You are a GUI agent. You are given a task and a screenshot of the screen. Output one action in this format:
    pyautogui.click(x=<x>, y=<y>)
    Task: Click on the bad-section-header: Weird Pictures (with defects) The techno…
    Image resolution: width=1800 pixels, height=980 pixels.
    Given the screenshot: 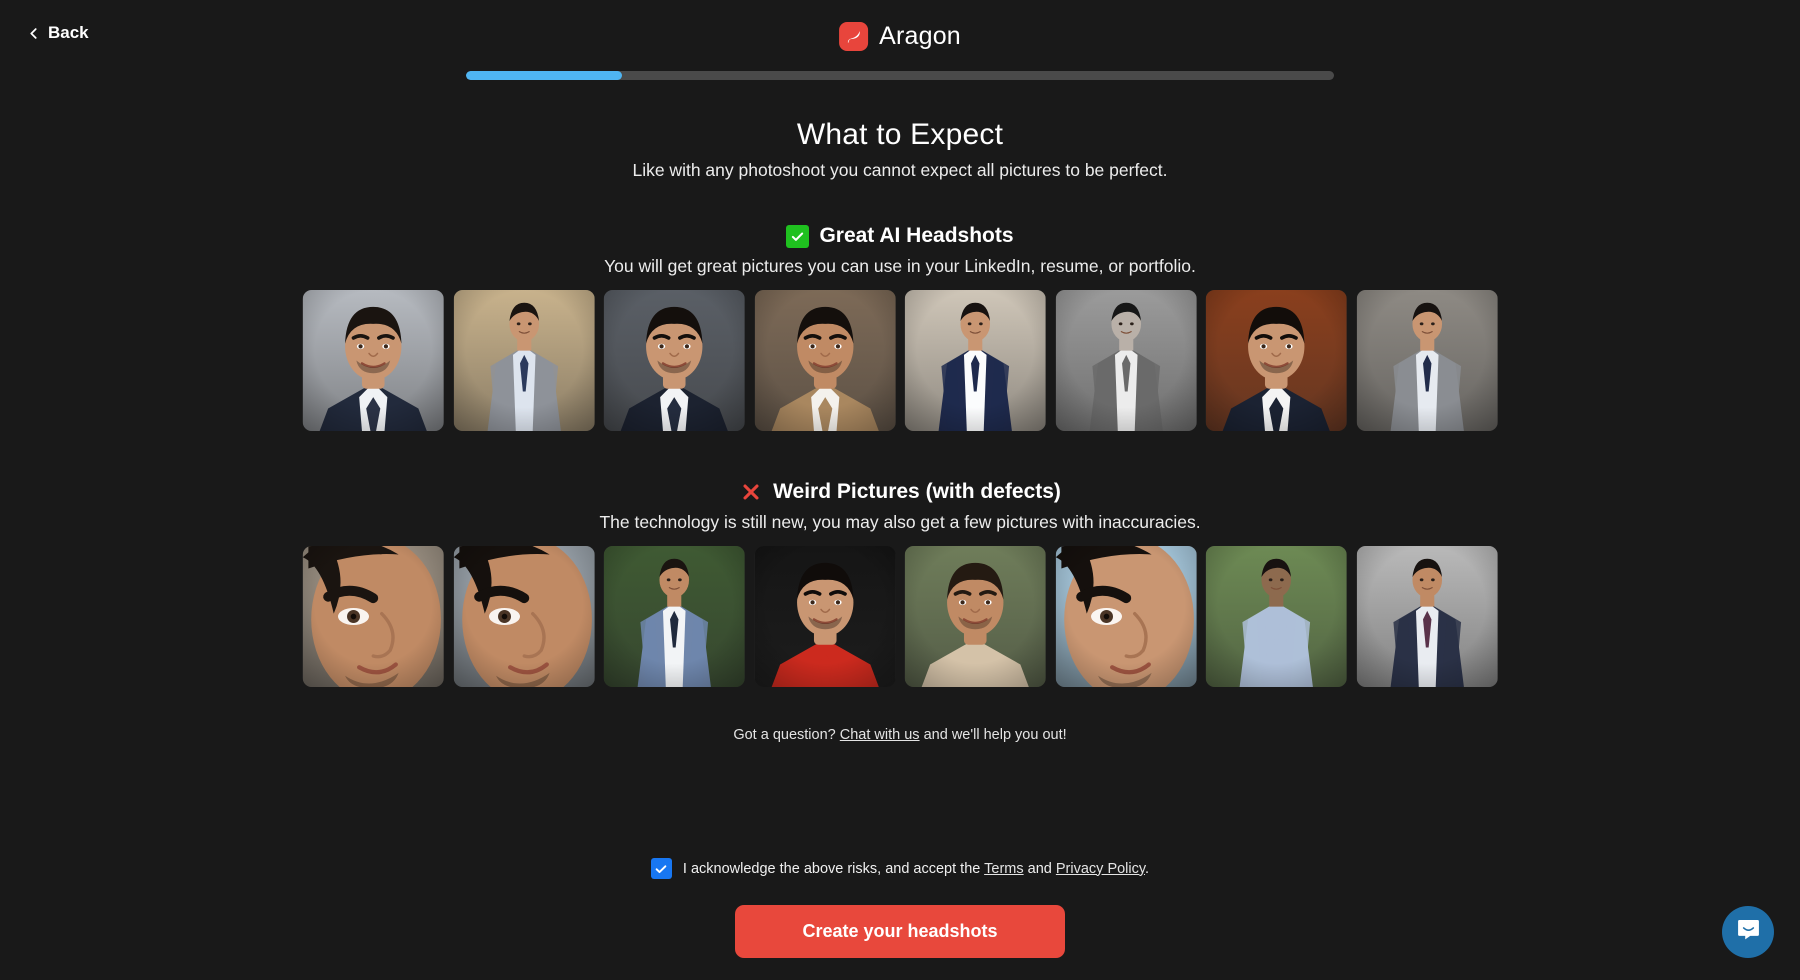 What is the action you would take?
    pyautogui.click(x=900, y=506)
    